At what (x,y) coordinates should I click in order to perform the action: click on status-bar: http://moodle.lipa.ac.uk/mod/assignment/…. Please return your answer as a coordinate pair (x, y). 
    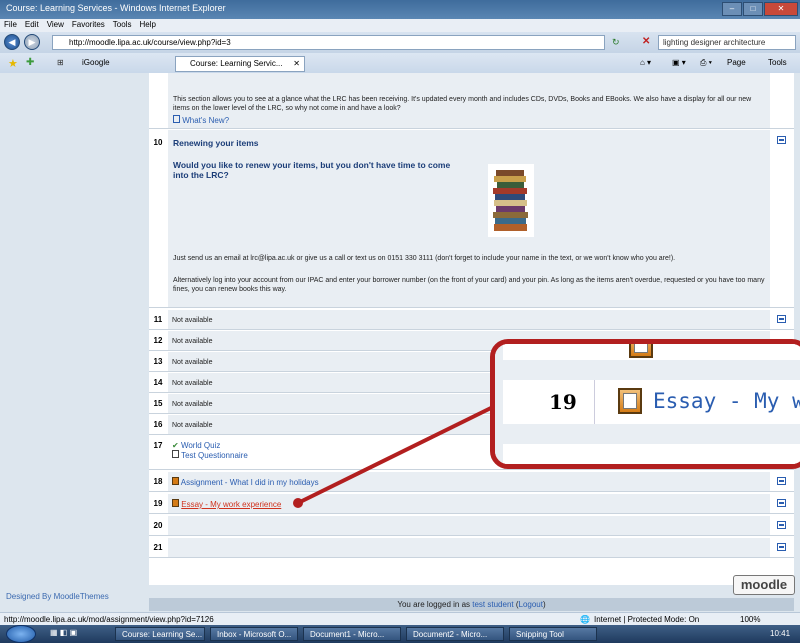
    Looking at the image, I should click on (400, 618).